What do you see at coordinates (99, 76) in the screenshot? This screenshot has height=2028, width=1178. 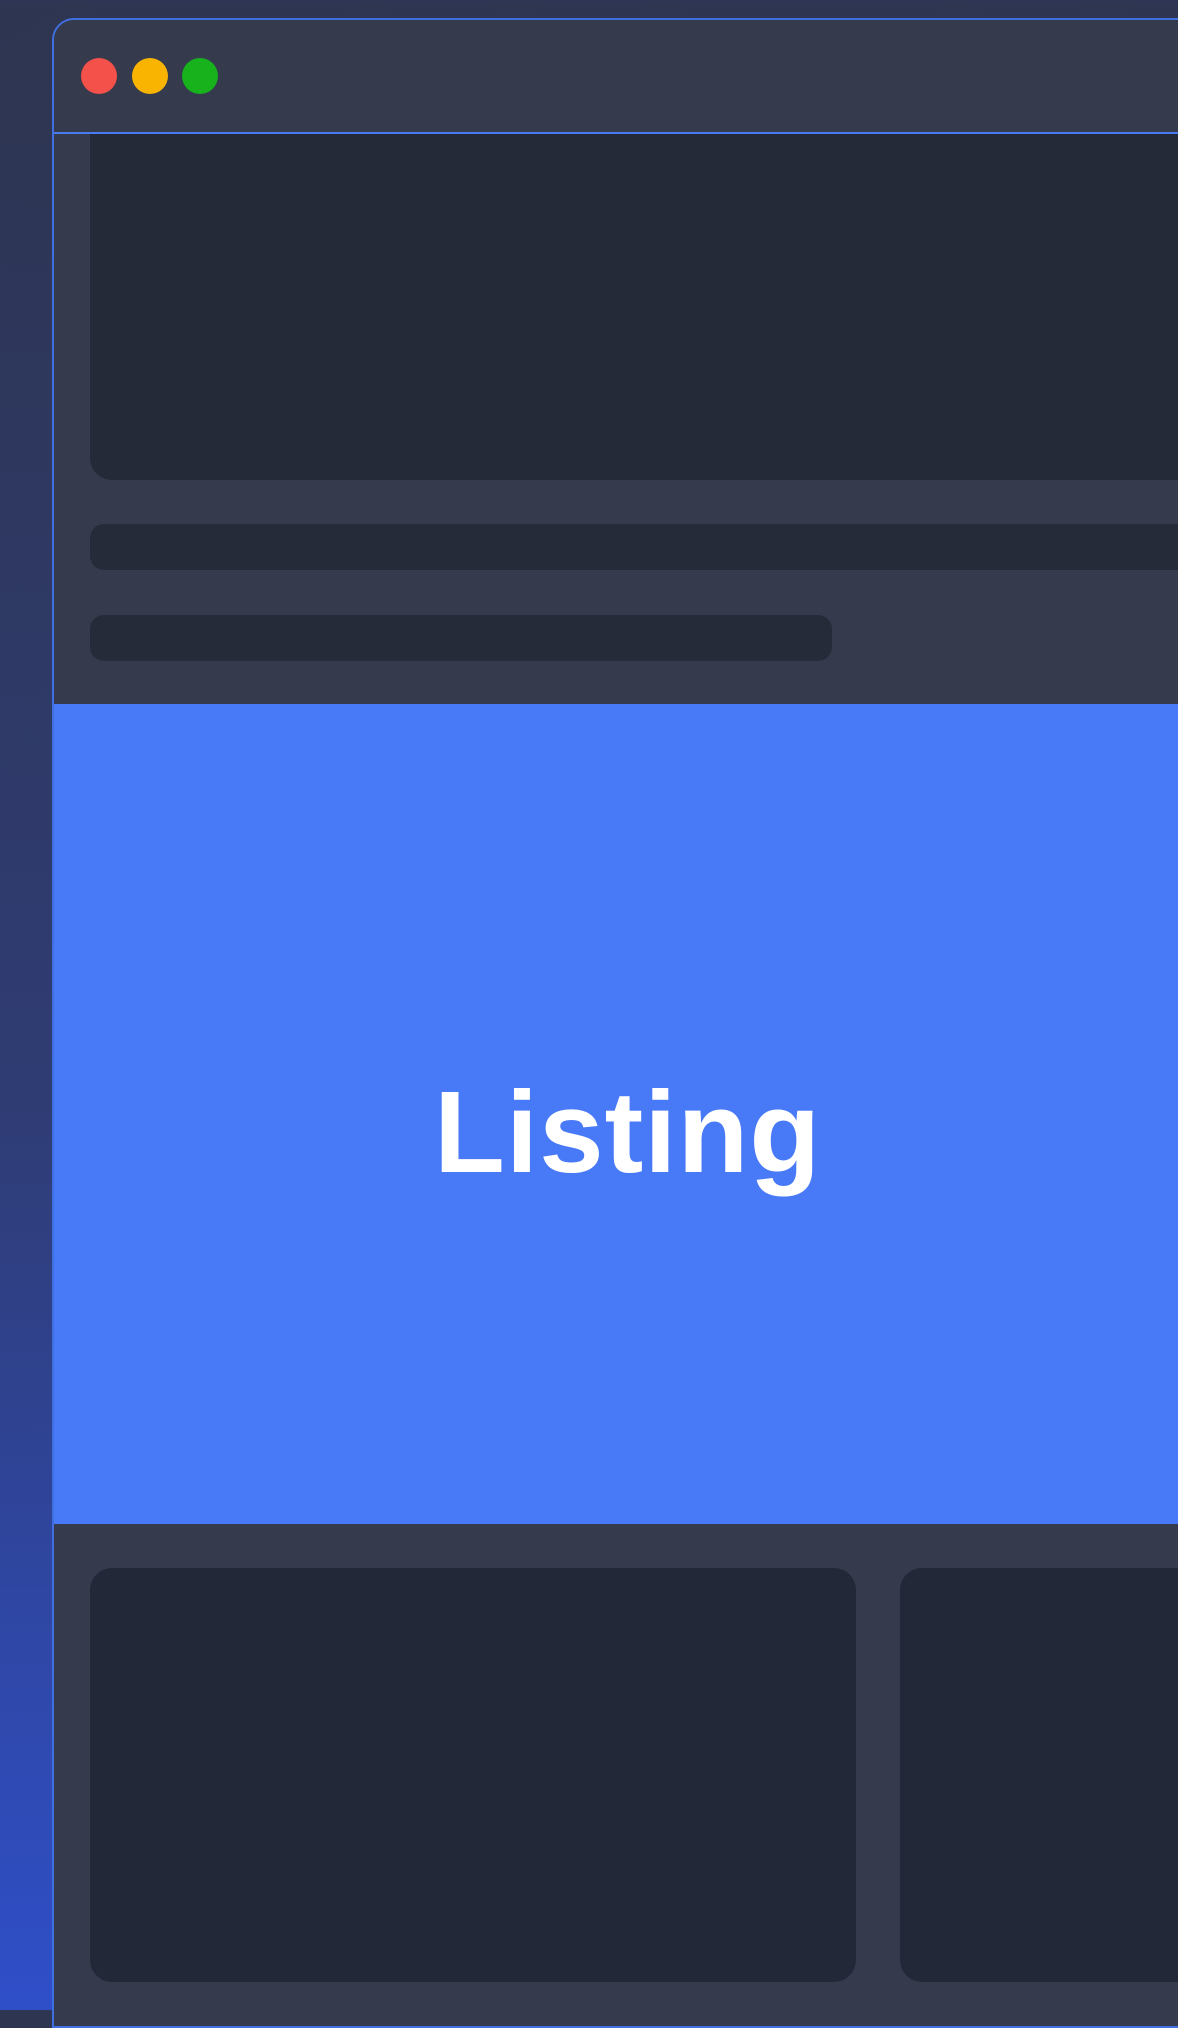 I see `close-window-dot-icon` at bounding box center [99, 76].